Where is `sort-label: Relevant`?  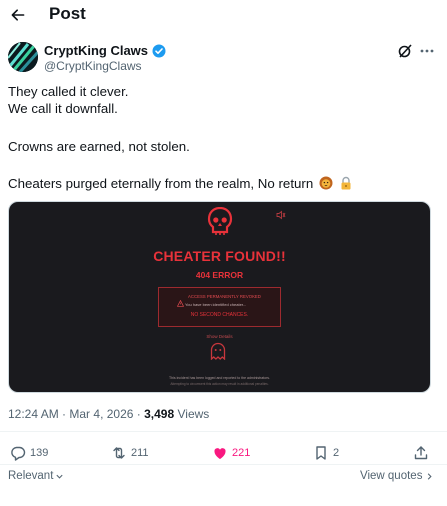 sort-label: Relevant is located at coordinates (31, 476).